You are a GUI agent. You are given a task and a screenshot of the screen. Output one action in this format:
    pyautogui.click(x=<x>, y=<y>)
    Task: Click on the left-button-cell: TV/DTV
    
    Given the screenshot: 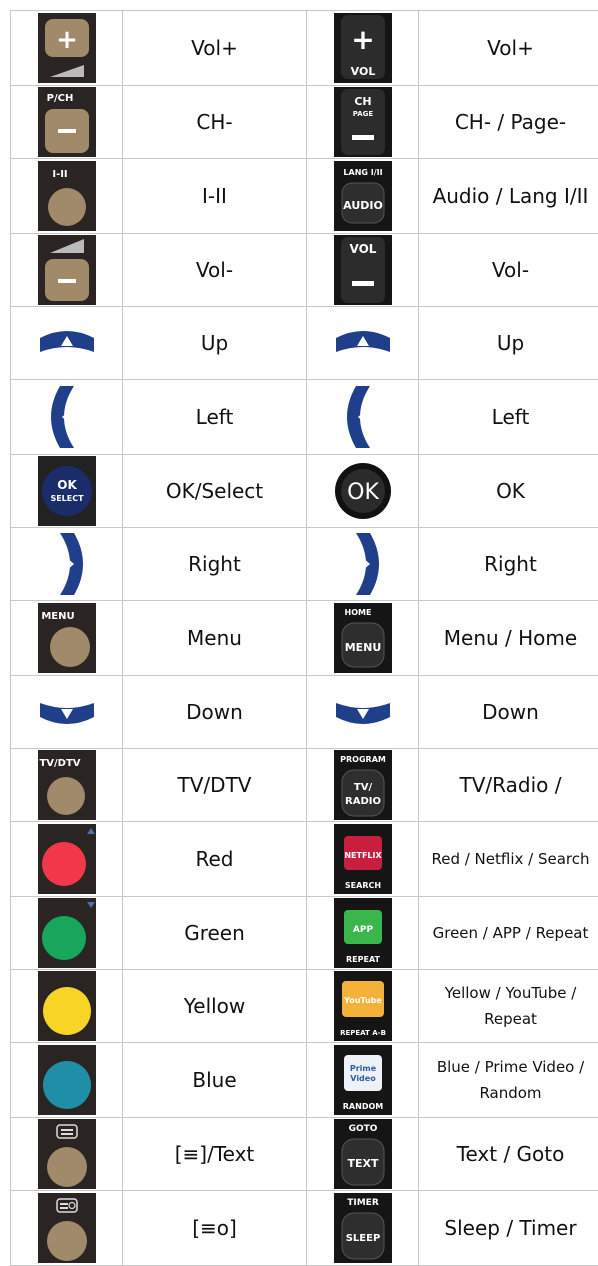 What is the action you would take?
    pyautogui.click(x=67, y=785)
    